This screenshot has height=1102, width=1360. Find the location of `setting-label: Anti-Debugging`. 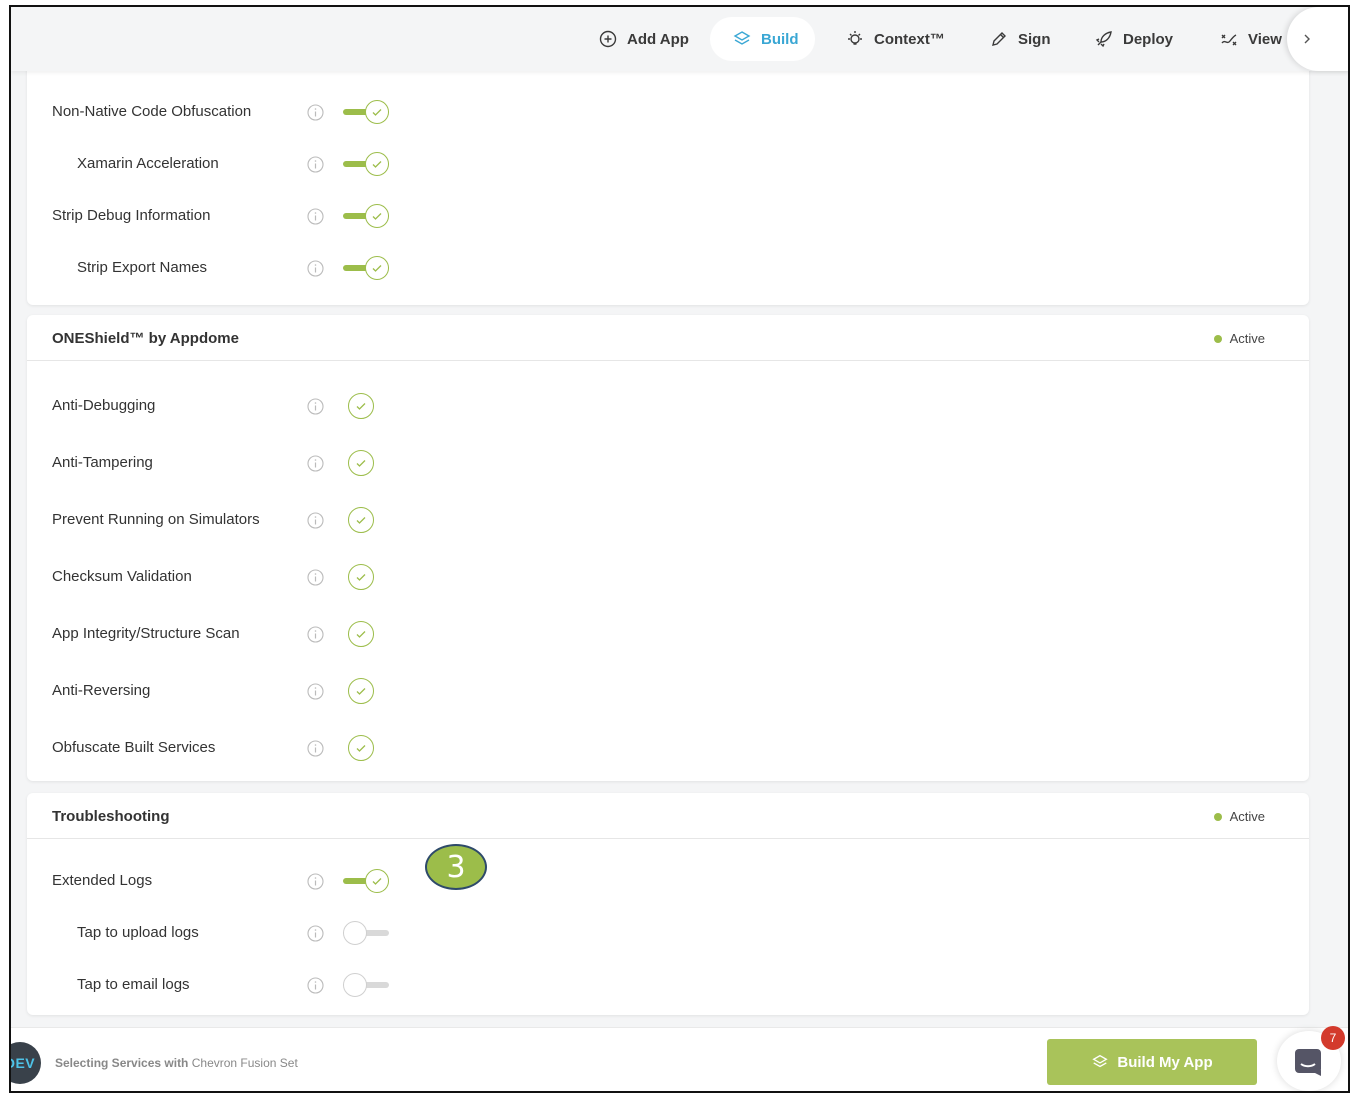

setting-label: Anti-Debugging is located at coordinates (104, 405).